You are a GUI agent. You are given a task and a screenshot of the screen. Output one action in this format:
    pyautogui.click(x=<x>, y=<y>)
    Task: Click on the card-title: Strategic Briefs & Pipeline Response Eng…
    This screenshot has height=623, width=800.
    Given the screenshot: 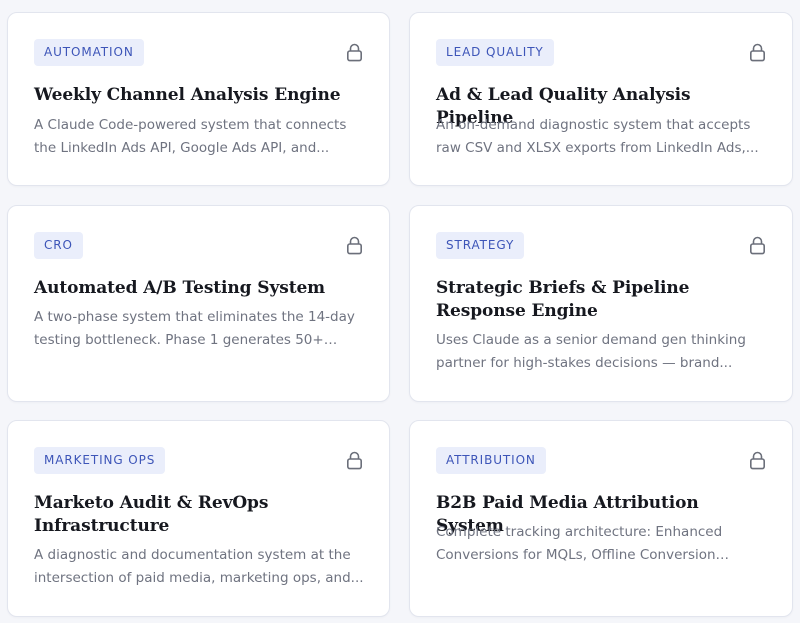 What is the action you would take?
    pyautogui.click(x=563, y=299)
    